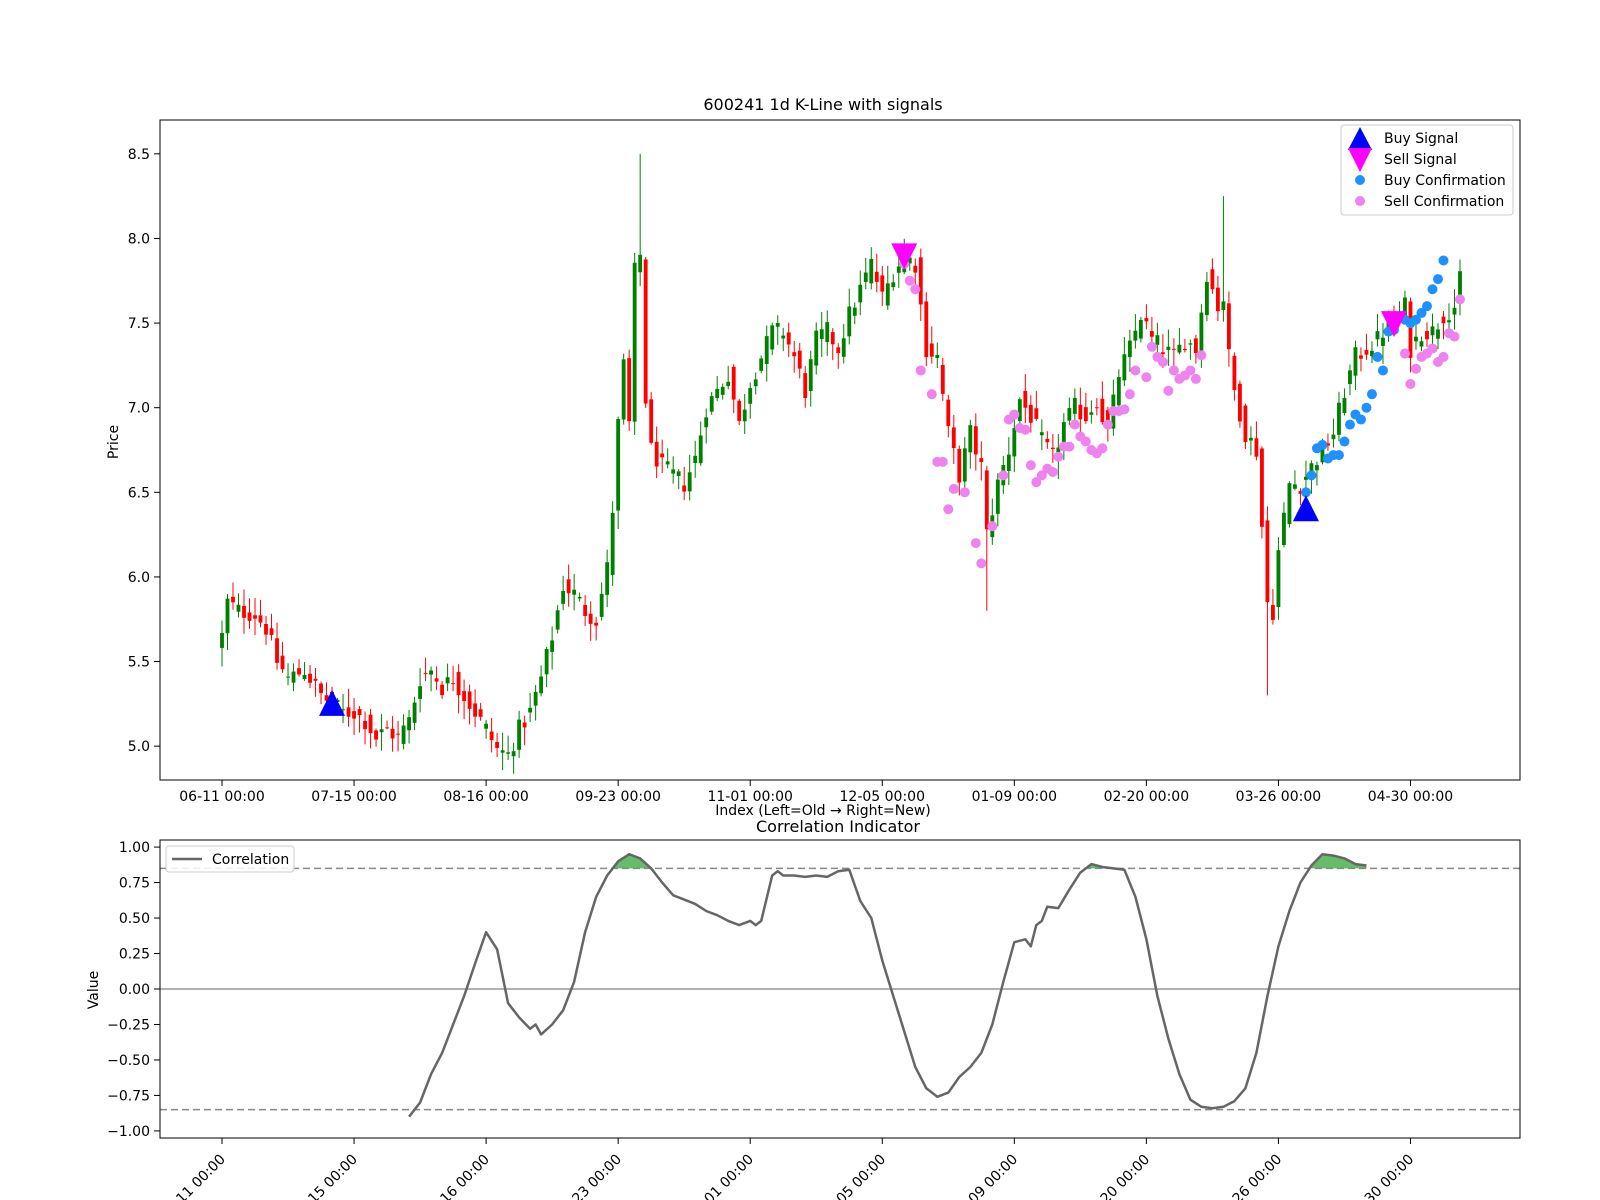 This screenshot has width=1600, height=1200. What do you see at coordinates (1444, 202) in the screenshot?
I see `legend-label-sell-confirmation: Sell Confirmation` at bounding box center [1444, 202].